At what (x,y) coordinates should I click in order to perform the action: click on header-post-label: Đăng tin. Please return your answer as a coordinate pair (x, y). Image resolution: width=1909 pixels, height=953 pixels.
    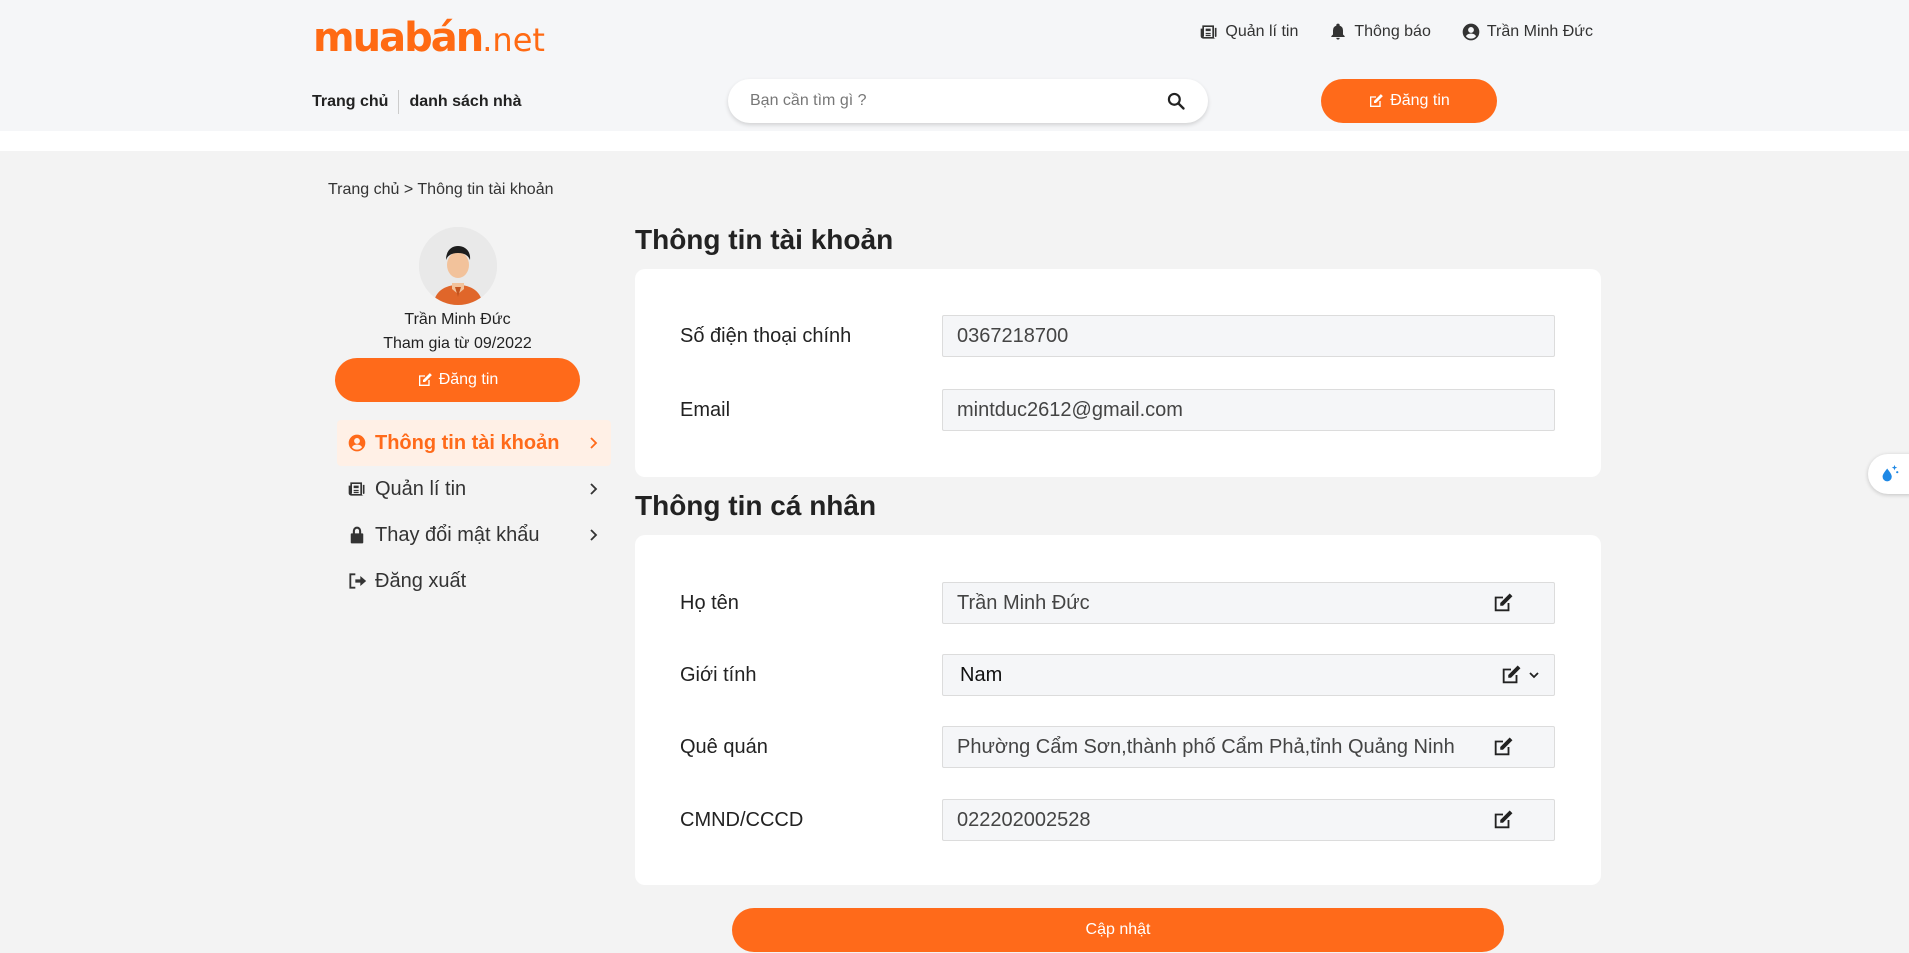
    Looking at the image, I should click on (1420, 100).